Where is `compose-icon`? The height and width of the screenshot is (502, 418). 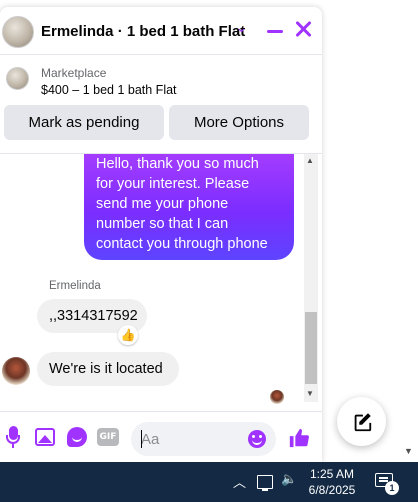
compose-icon is located at coordinates (362, 421).